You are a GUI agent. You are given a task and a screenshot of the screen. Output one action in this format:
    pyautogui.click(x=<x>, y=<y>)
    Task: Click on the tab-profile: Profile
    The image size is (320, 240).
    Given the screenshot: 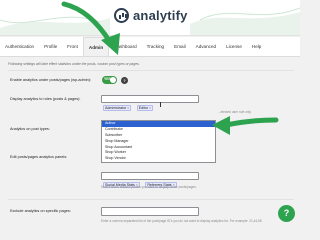 What is the action you would take?
    pyautogui.click(x=50, y=46)
    